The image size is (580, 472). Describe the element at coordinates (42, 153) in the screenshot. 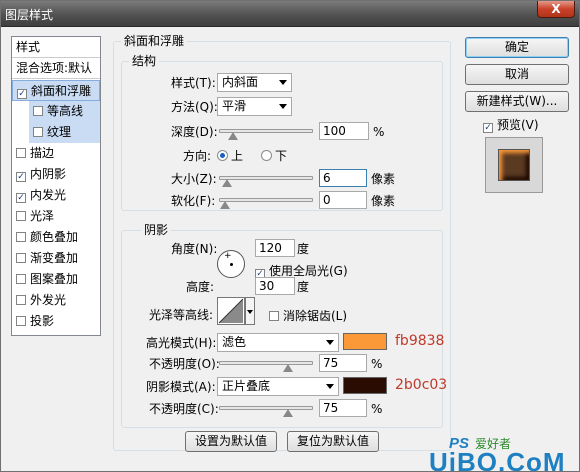

I see `sidebar-item-label: 描边` at that location.